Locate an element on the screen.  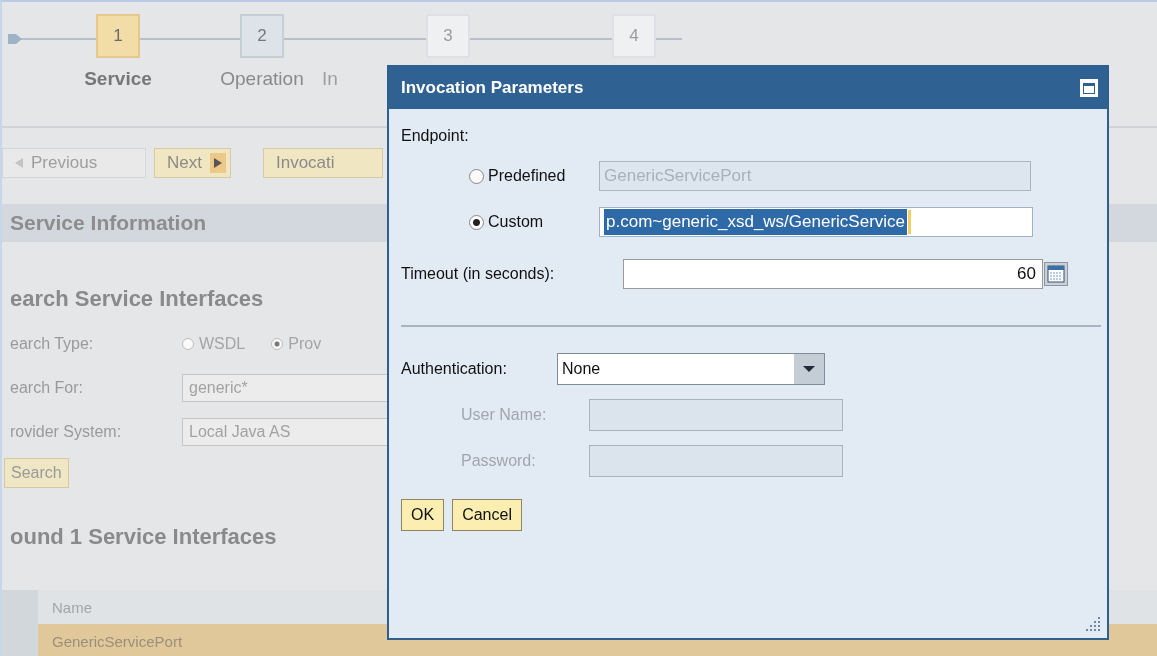
start-arrow-icon is located at coordinates (15, 39).